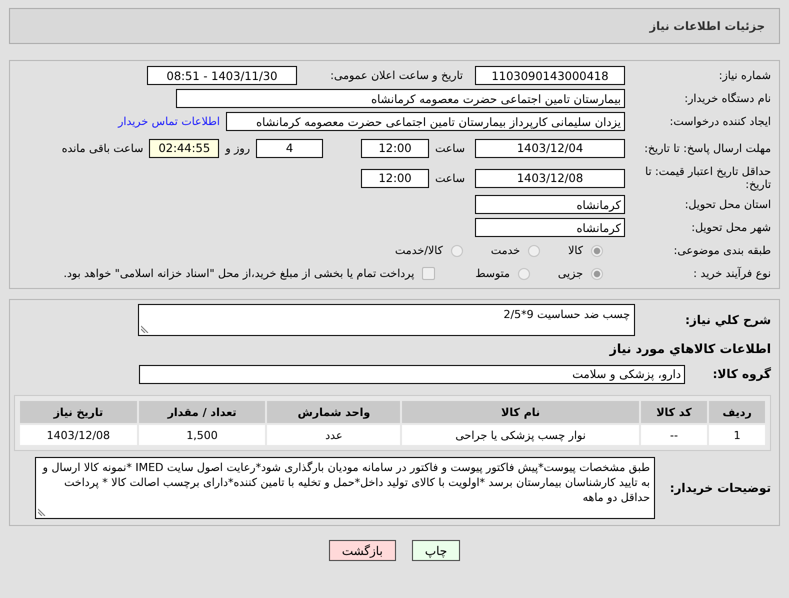 This screenshot has width=789, height=598. I want to click on validity-date-field: 1403/12/08, so click(550, 178).